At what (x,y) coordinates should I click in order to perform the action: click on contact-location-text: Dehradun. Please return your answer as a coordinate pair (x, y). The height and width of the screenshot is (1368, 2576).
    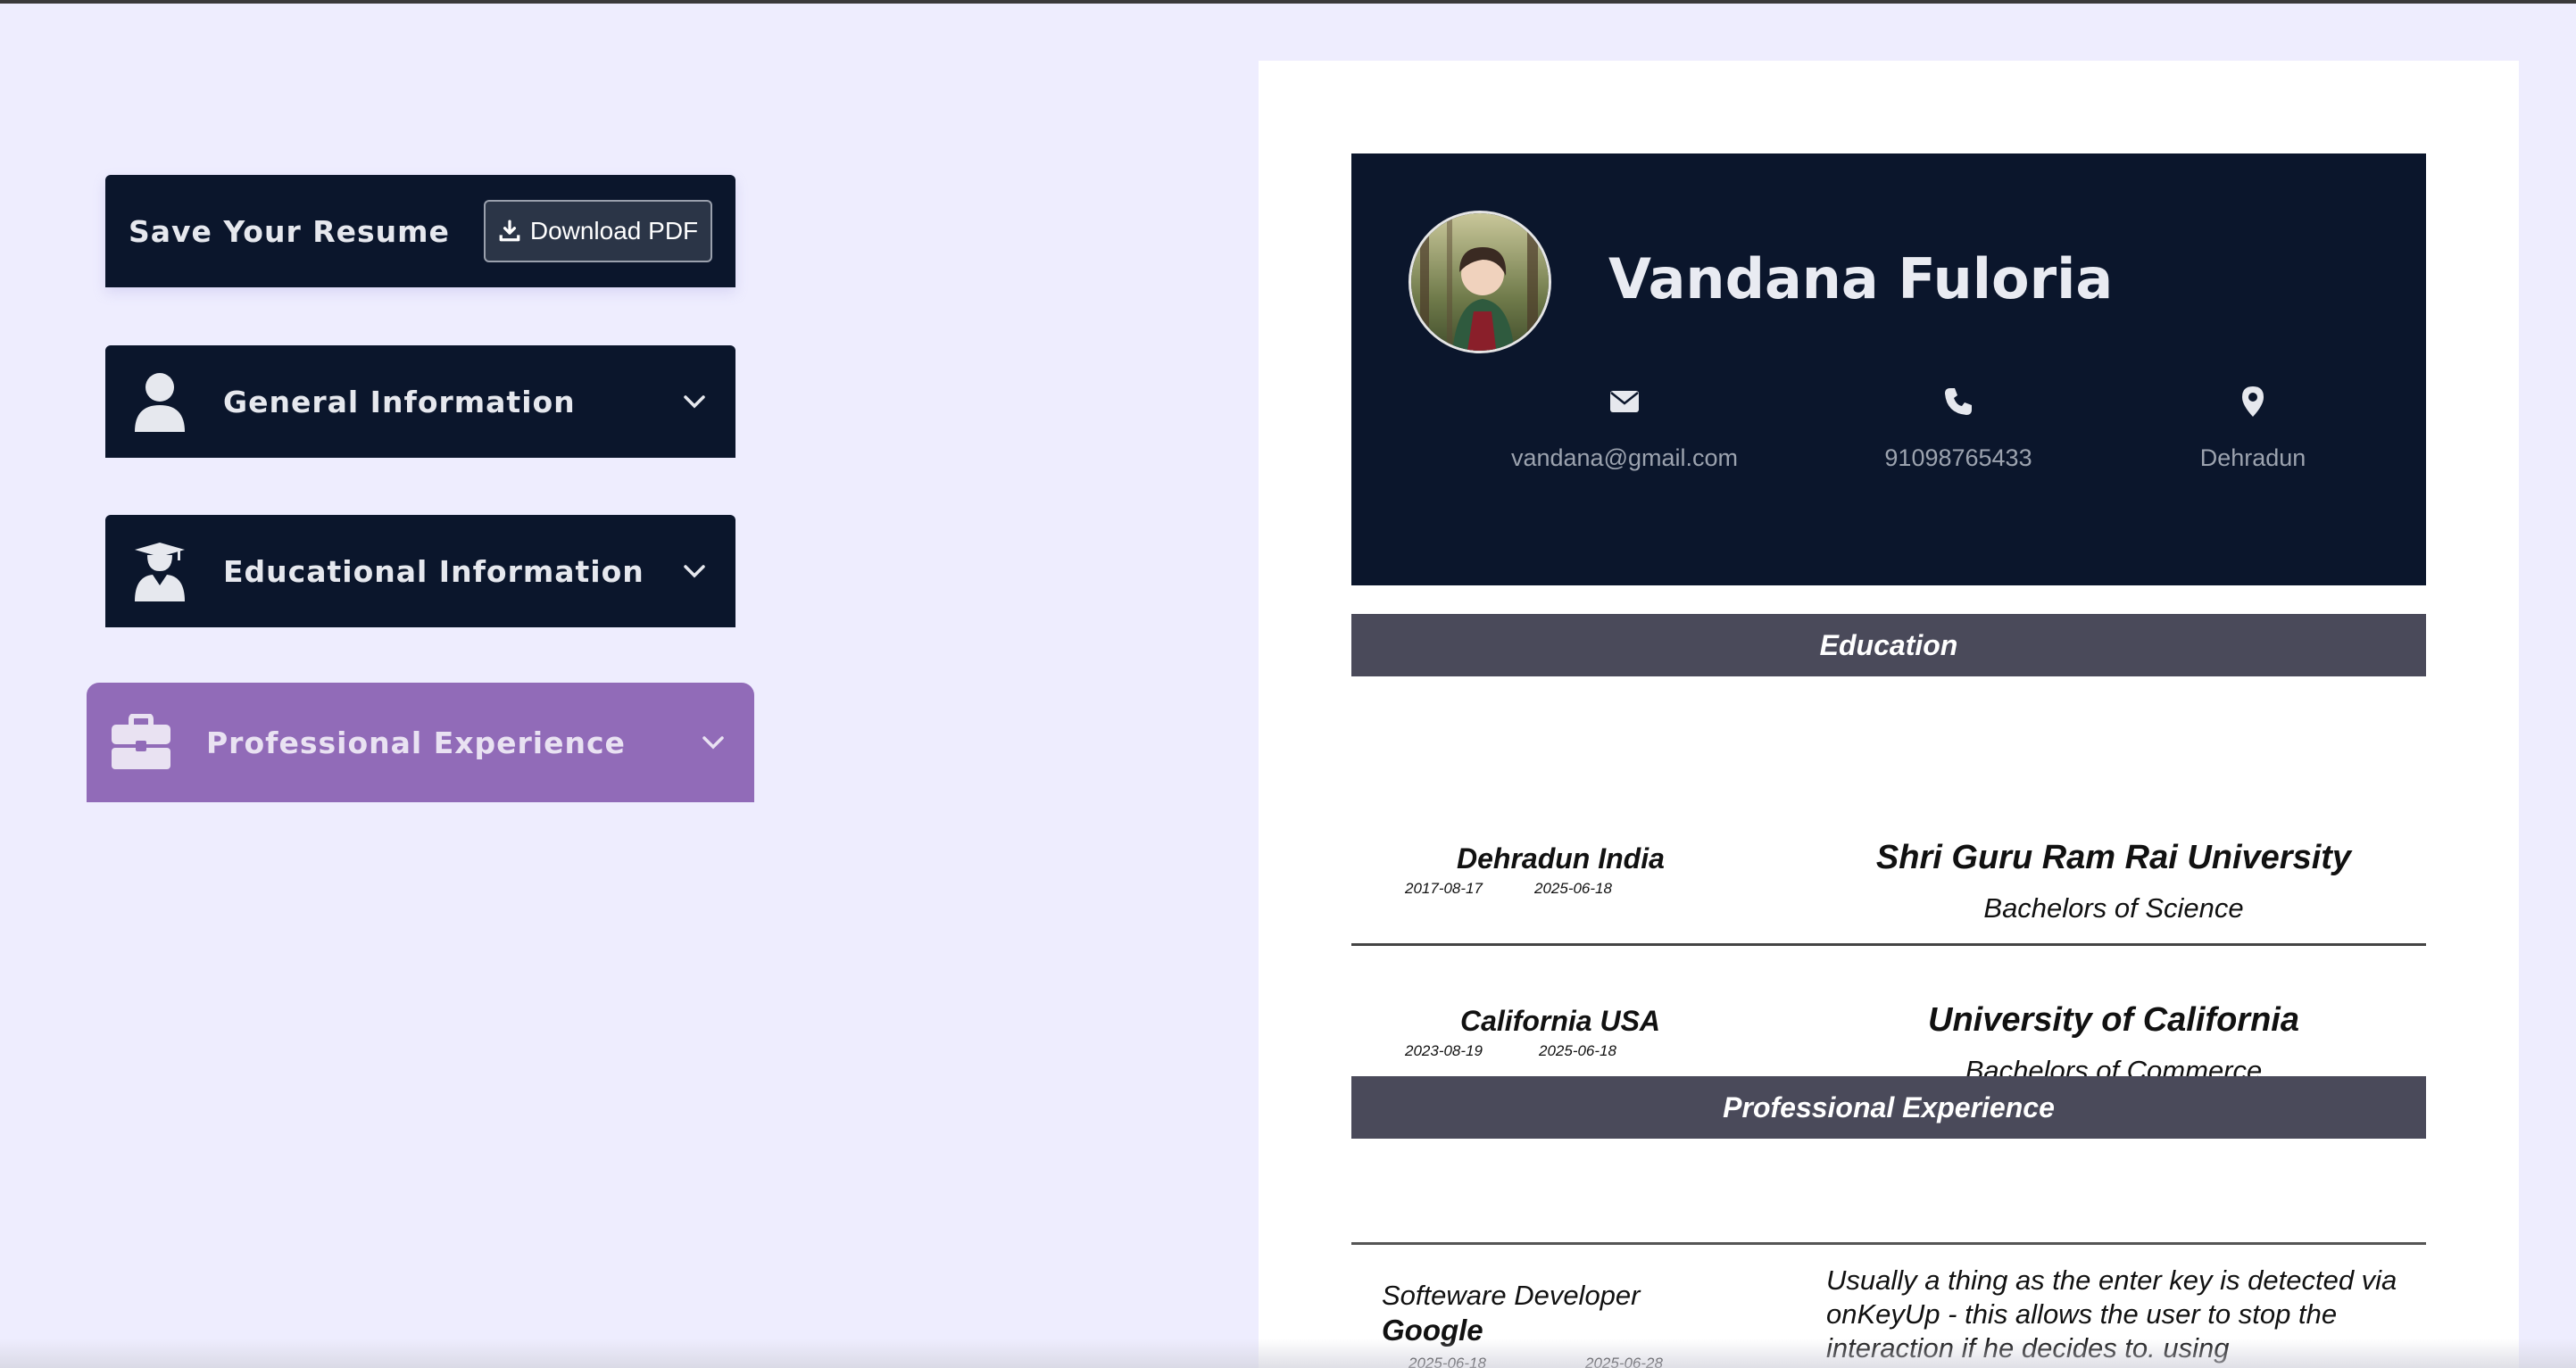
    Looking at the image, I should click on (2252, 458).